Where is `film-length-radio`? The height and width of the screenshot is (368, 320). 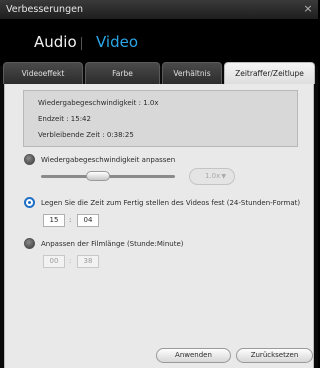 film-length-radio is located at coordinates (29, 243).